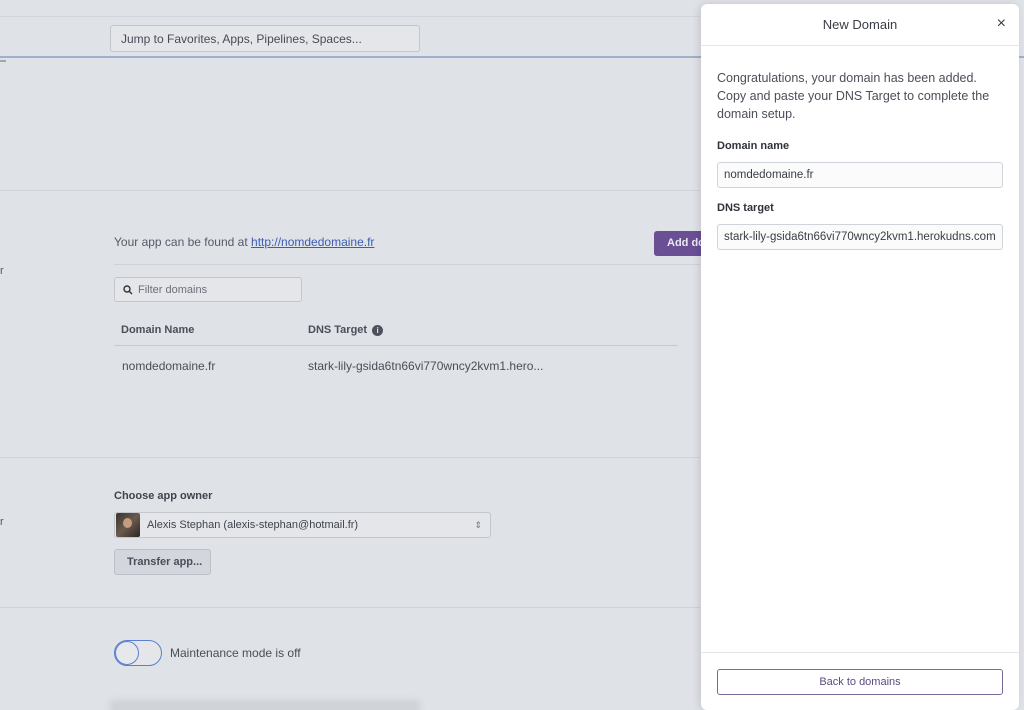 The width and height of the screenshot is (1024, 710). Describe the element at coordinates (753, 146) in the screenshot. I see `domain-name-label: Domain name` at that location.